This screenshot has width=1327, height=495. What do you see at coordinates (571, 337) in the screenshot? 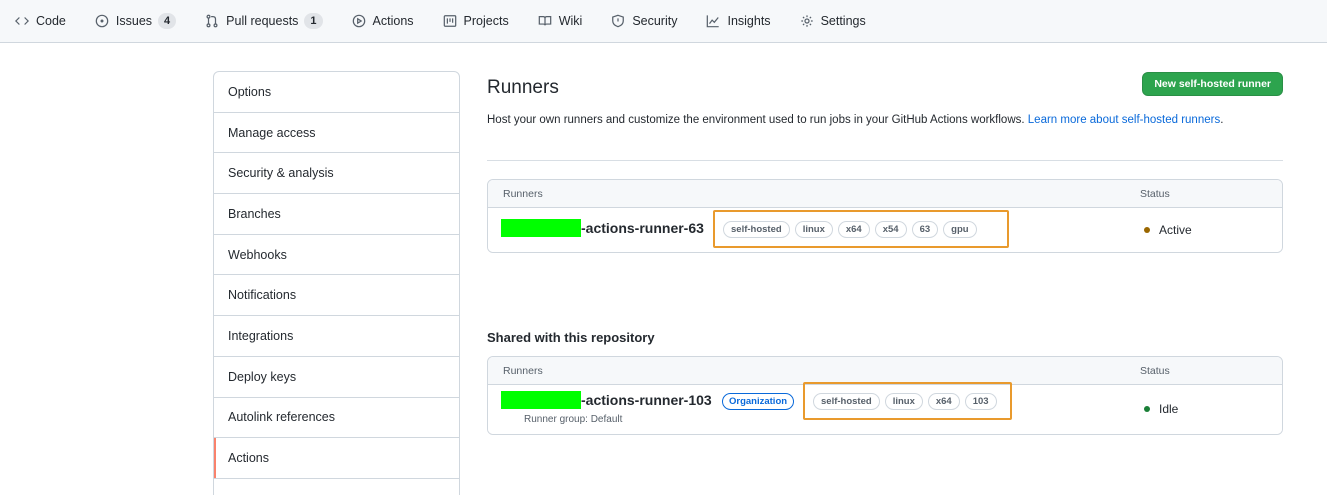
I see `shared-section-title: Shared with this repository` at bounding box center [571, 337].